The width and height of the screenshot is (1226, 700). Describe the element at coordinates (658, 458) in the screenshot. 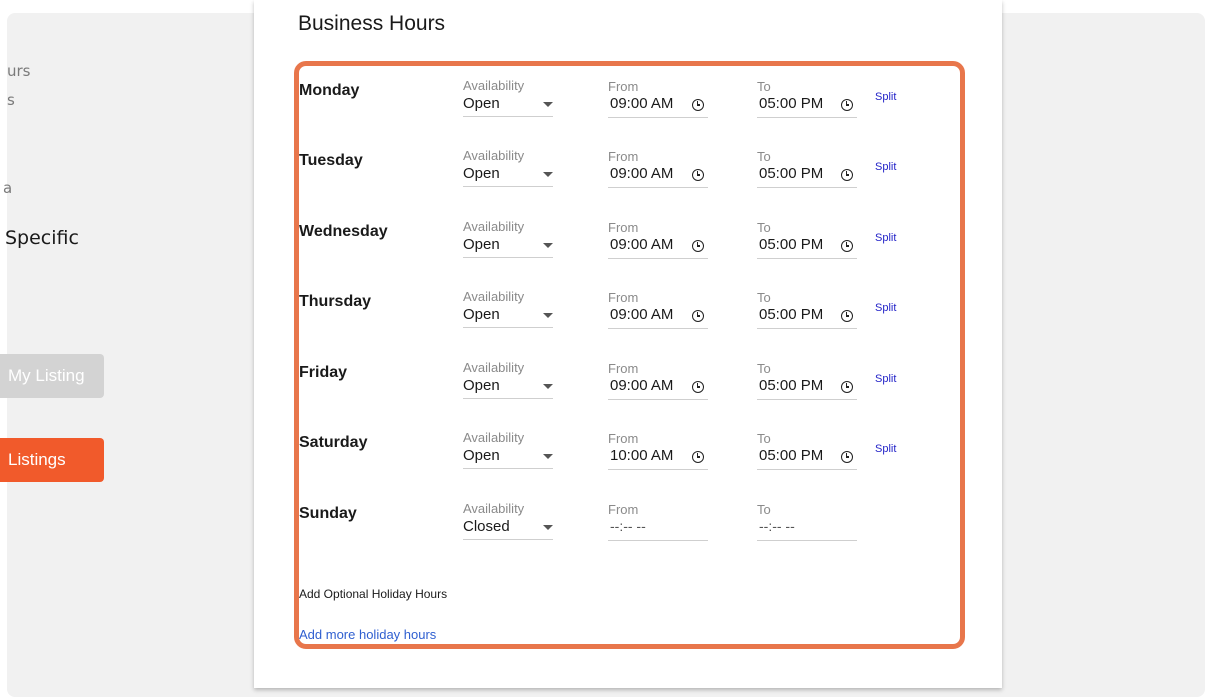

I see `from-time-input: 10:00 AM` at that location.